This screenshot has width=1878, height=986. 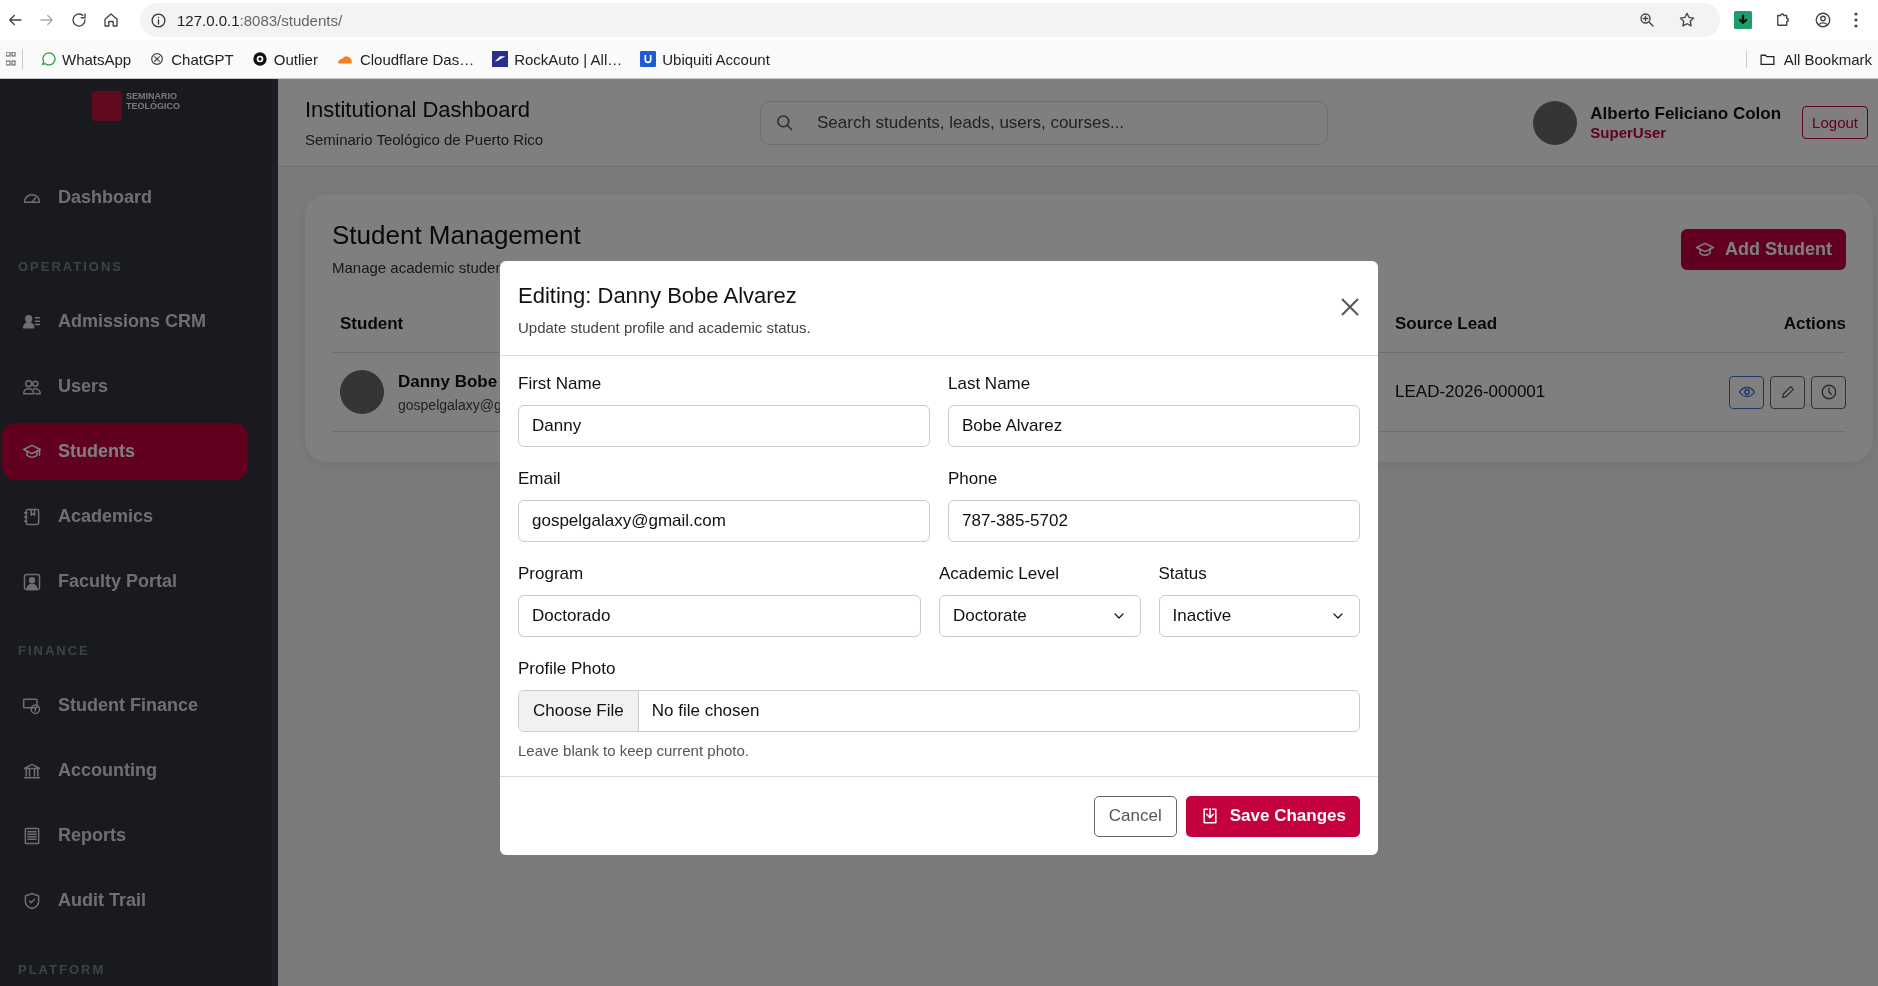 What do you see at coordinates (1743, 20) in the screenshot?
I see `download-extension-icon` at bounding box center [1743, 20].